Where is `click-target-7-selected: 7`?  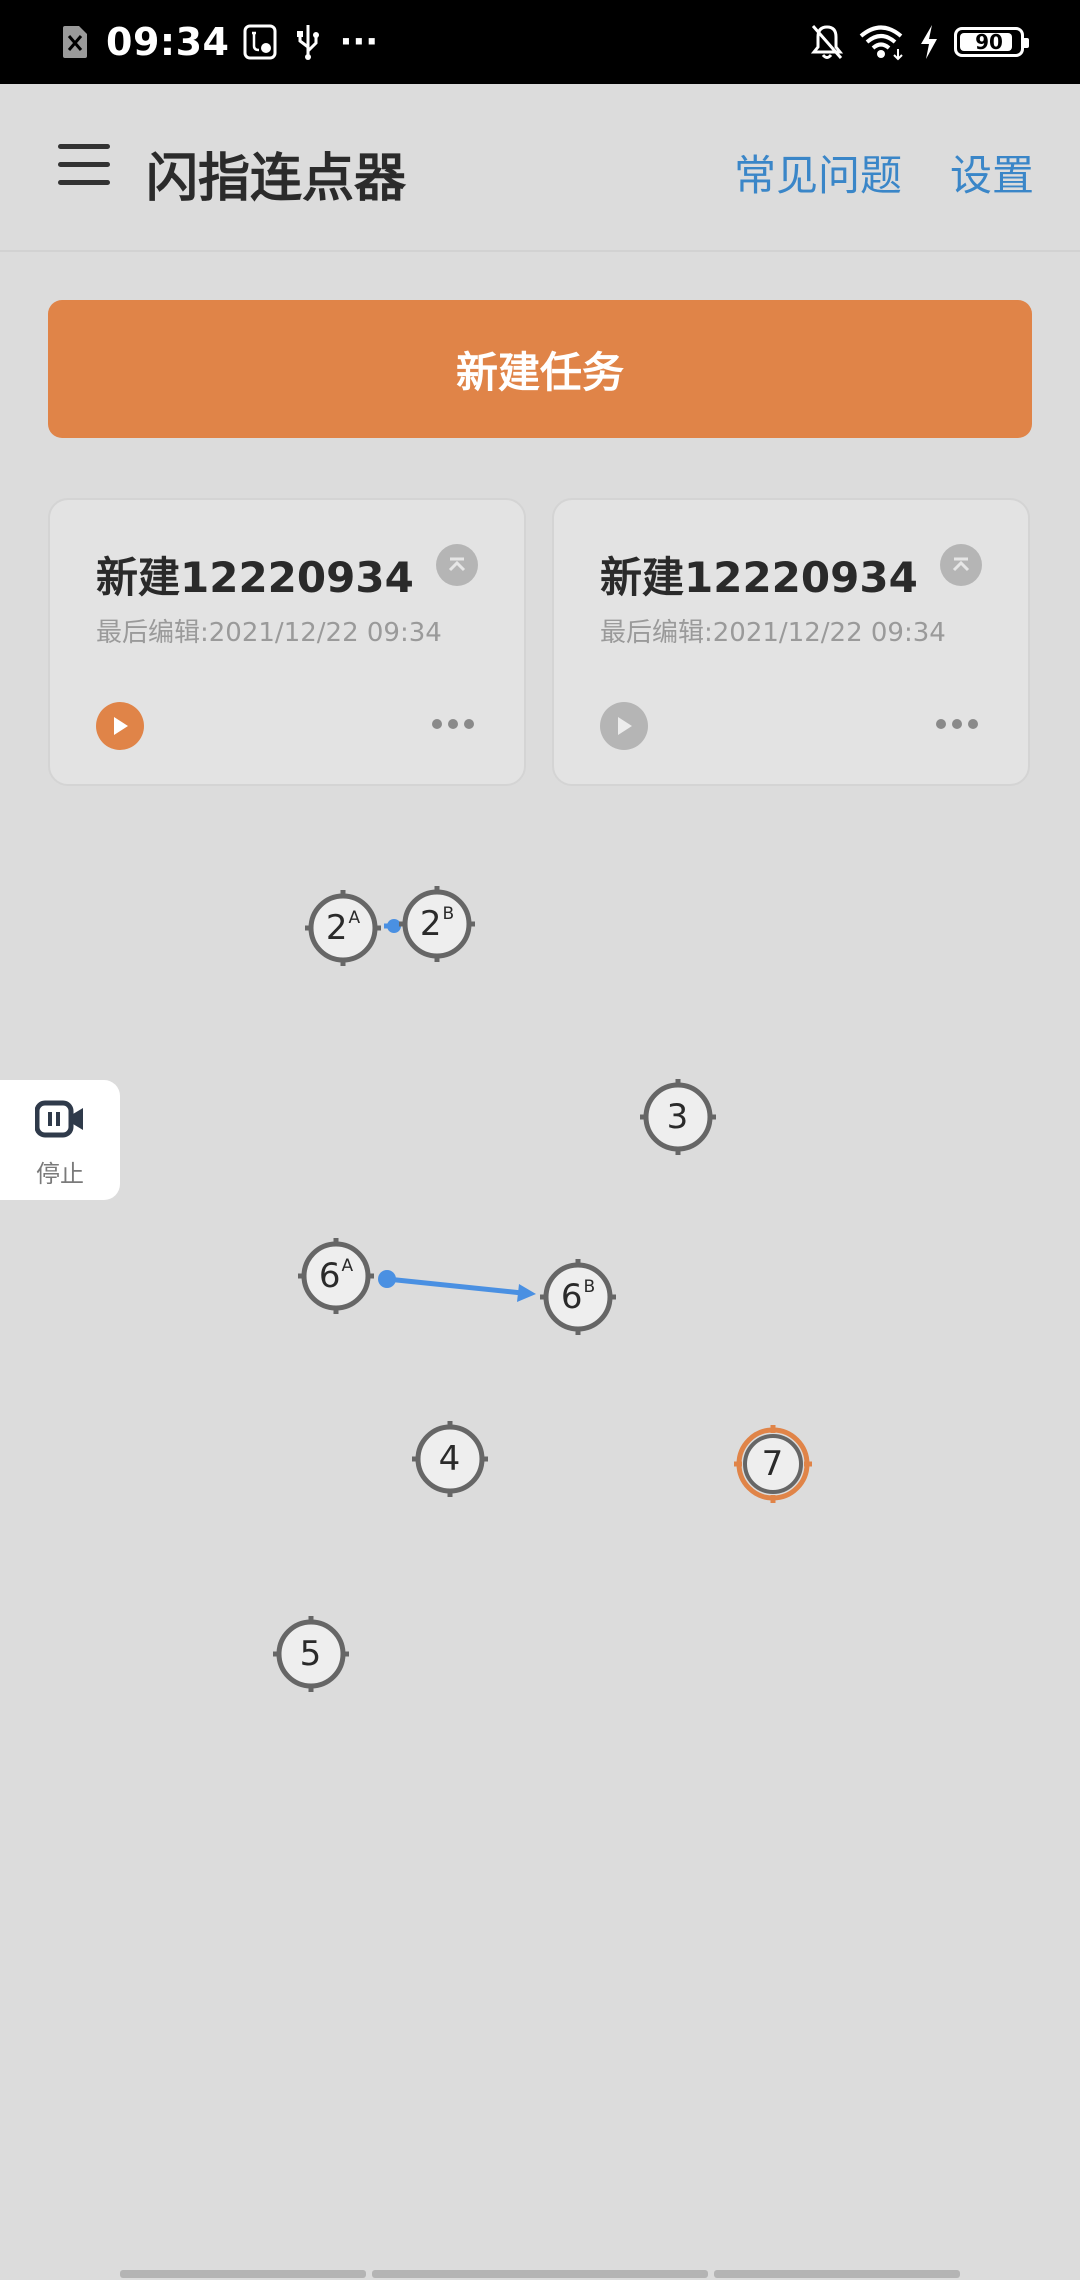 click-target-7-selected: 7 is located at coordinates (773, 1464).